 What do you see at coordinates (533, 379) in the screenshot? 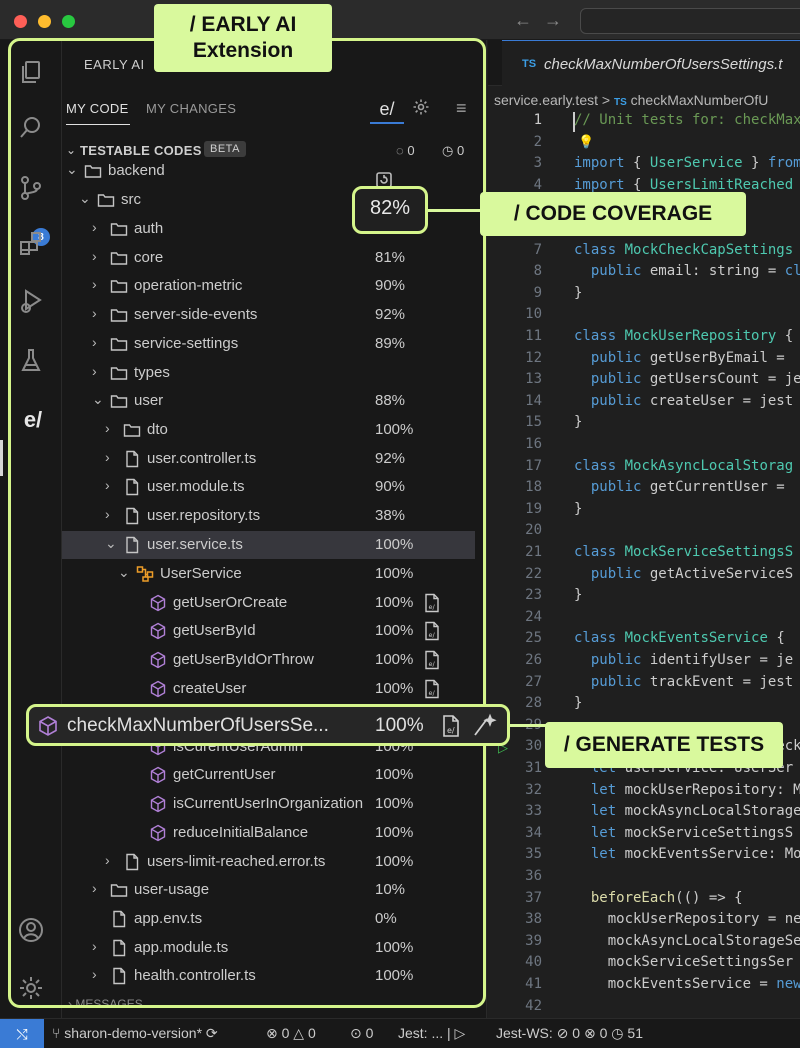
I see `line-number: 13` at bounding box center [533, 379].